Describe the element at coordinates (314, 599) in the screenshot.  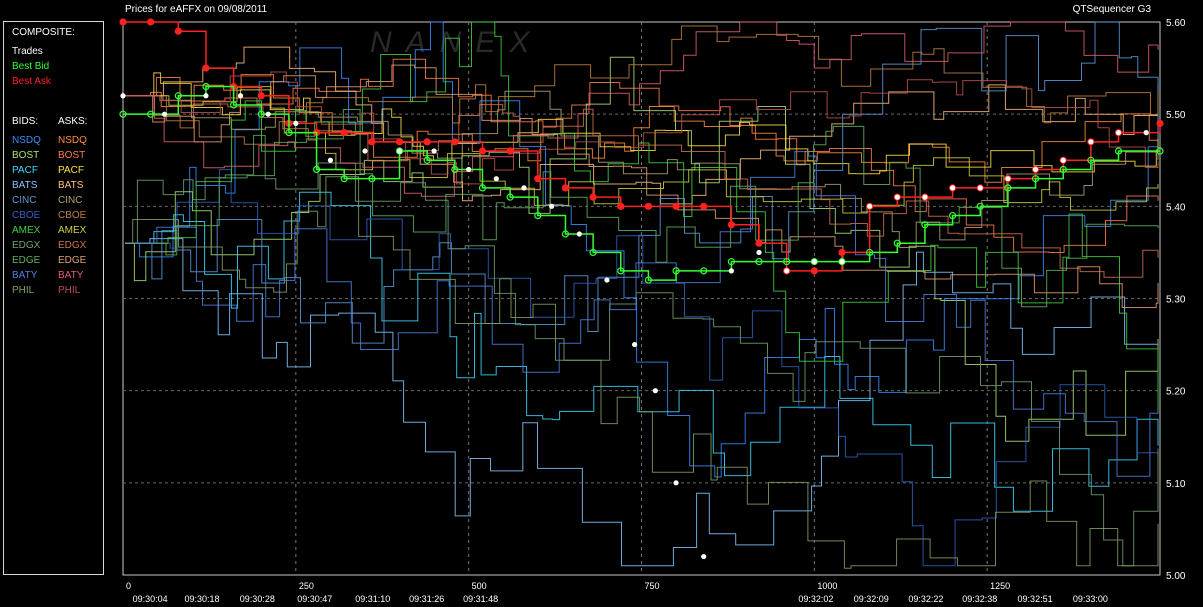
I see `x-time-tick-label: 09:30:47` at that location.